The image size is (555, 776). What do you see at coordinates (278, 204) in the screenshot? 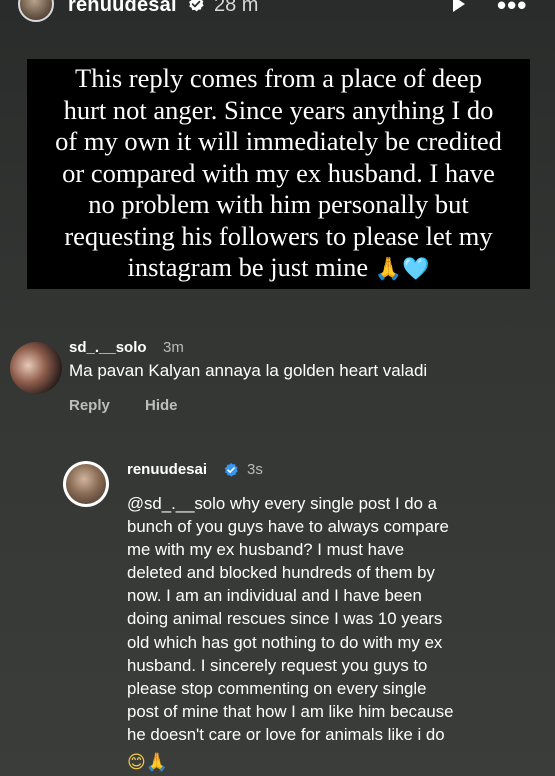
I see `quote-line: no problem with him personally but` at bounding box center [278, 204].